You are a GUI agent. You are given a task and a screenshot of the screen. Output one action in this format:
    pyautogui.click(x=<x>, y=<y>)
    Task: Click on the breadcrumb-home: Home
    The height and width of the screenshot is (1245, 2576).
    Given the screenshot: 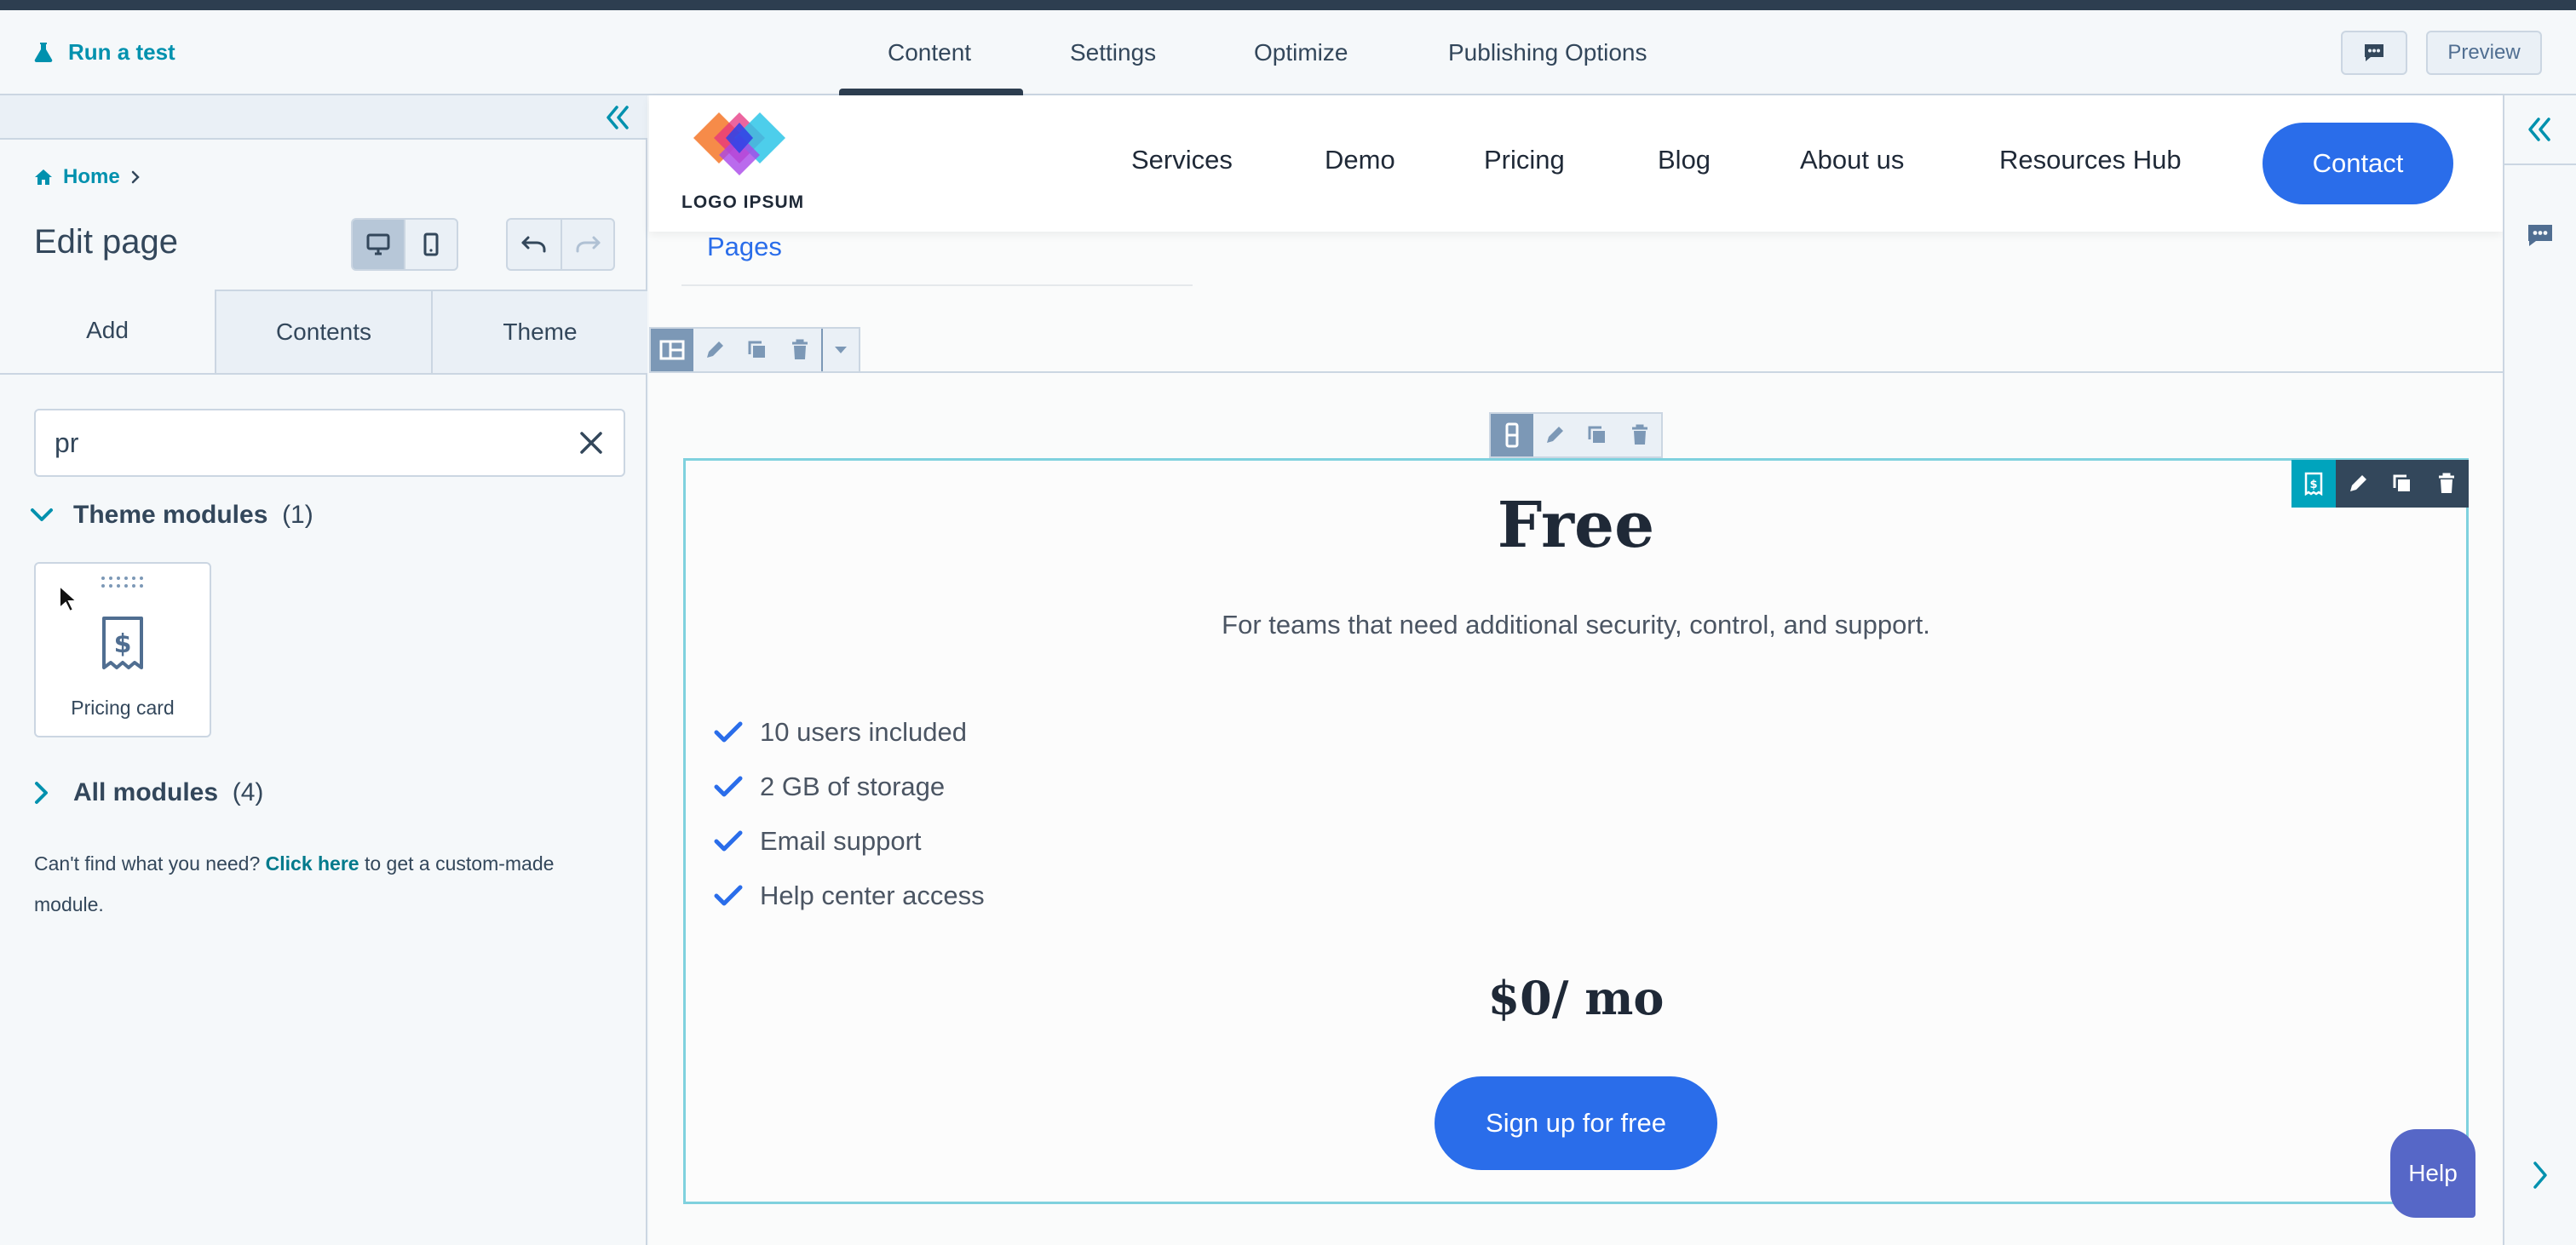 What is the action you would take?
    pyautogui.click(x=91, y=177)
    